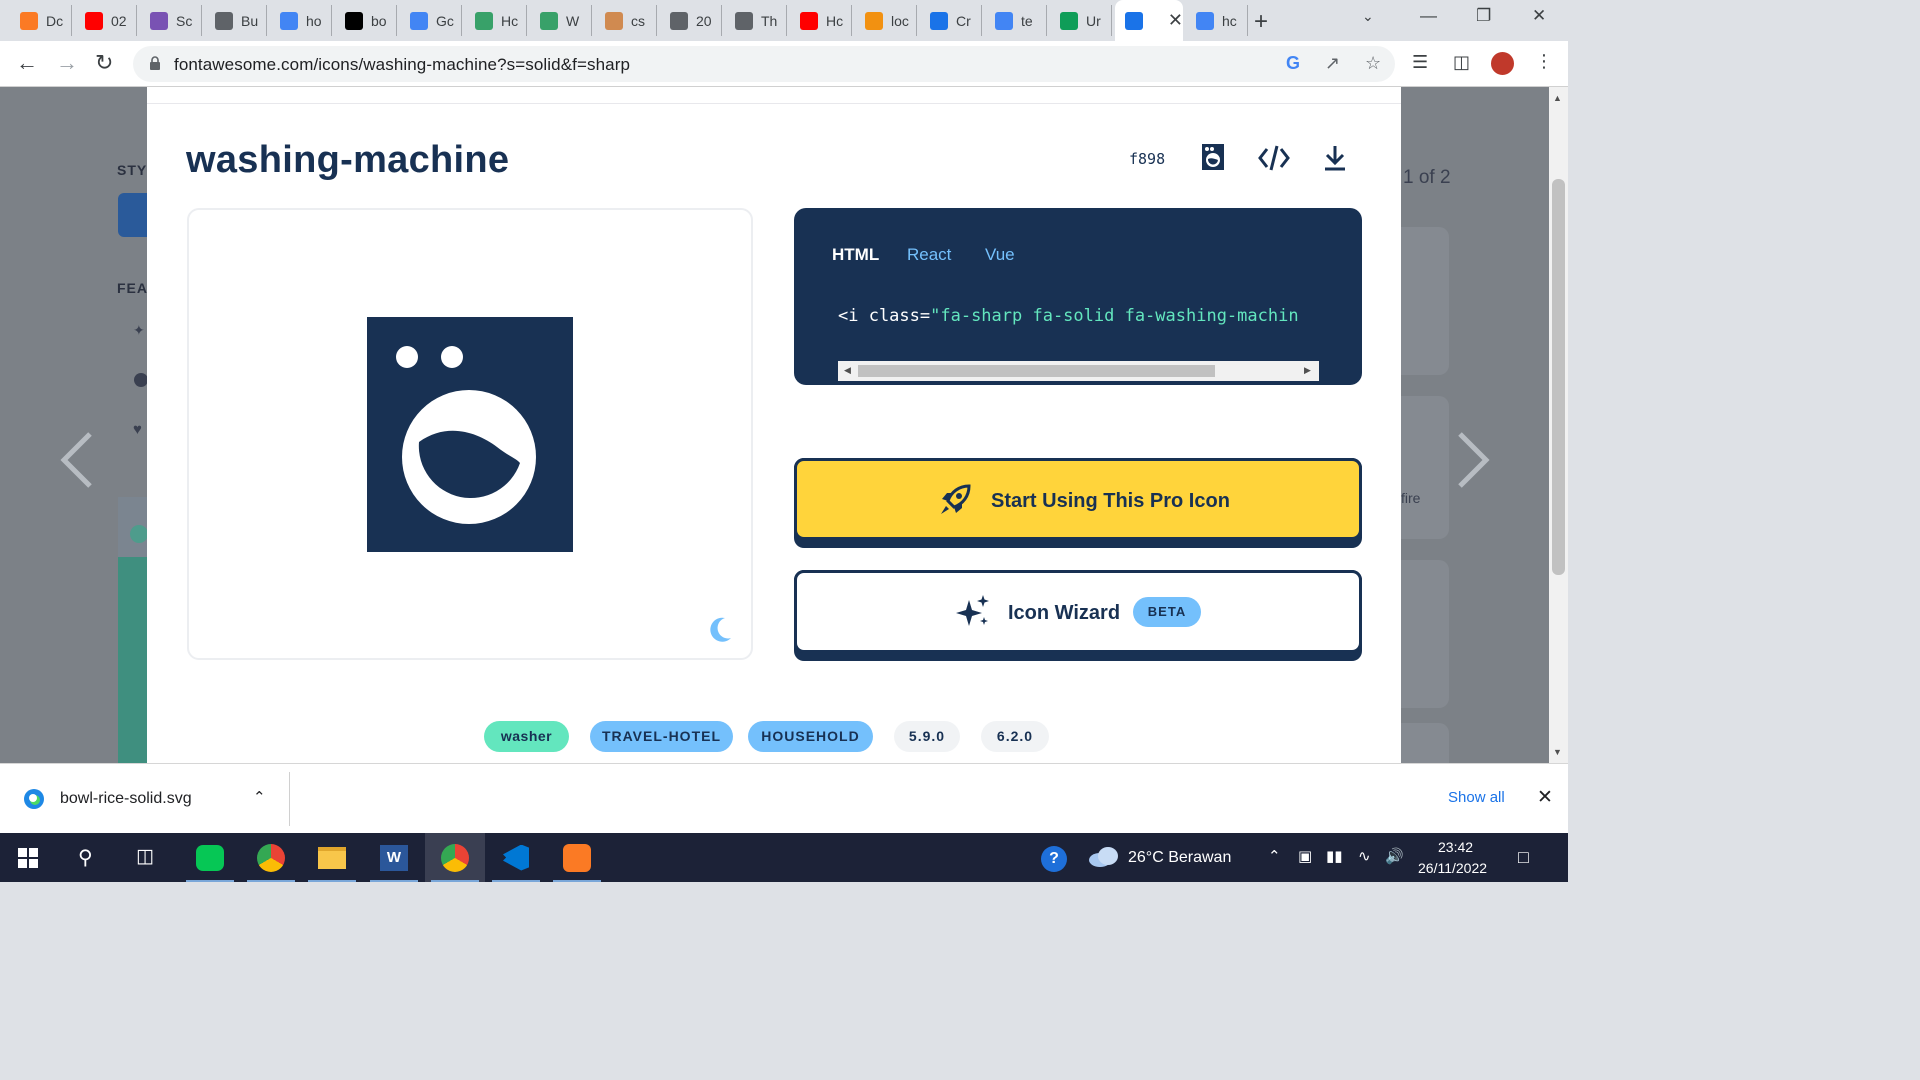 This screenshot has height=1080, width=1920. What do you see at coordinates (137, 429) in the screenshot?
I see `heart-icon: ♥` at bounding box center [137, 429].